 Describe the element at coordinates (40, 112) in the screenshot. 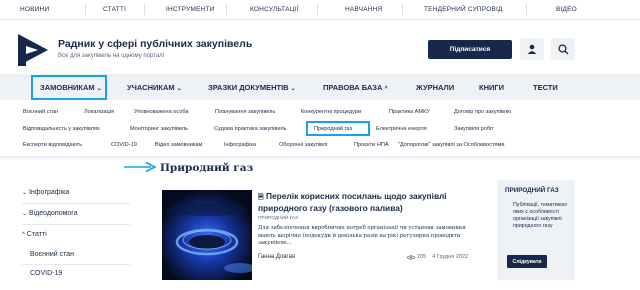

I see `submenu-item: Воєнний стан` at that location.